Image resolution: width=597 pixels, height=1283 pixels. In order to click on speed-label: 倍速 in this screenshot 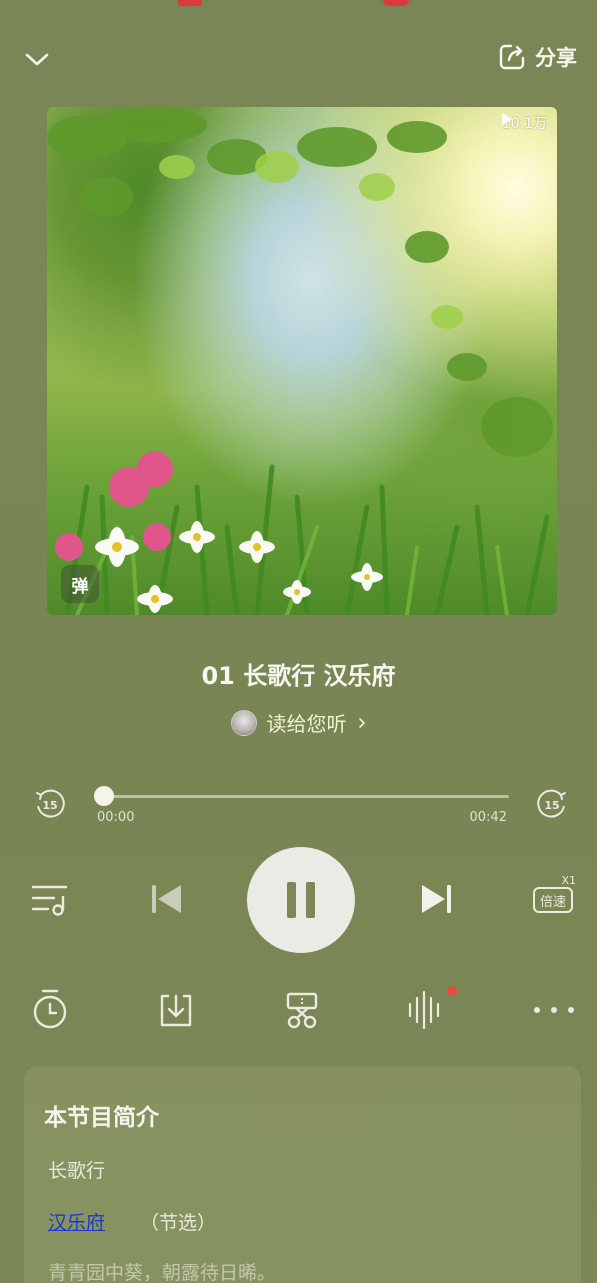, I will do `click(553, 900)`.